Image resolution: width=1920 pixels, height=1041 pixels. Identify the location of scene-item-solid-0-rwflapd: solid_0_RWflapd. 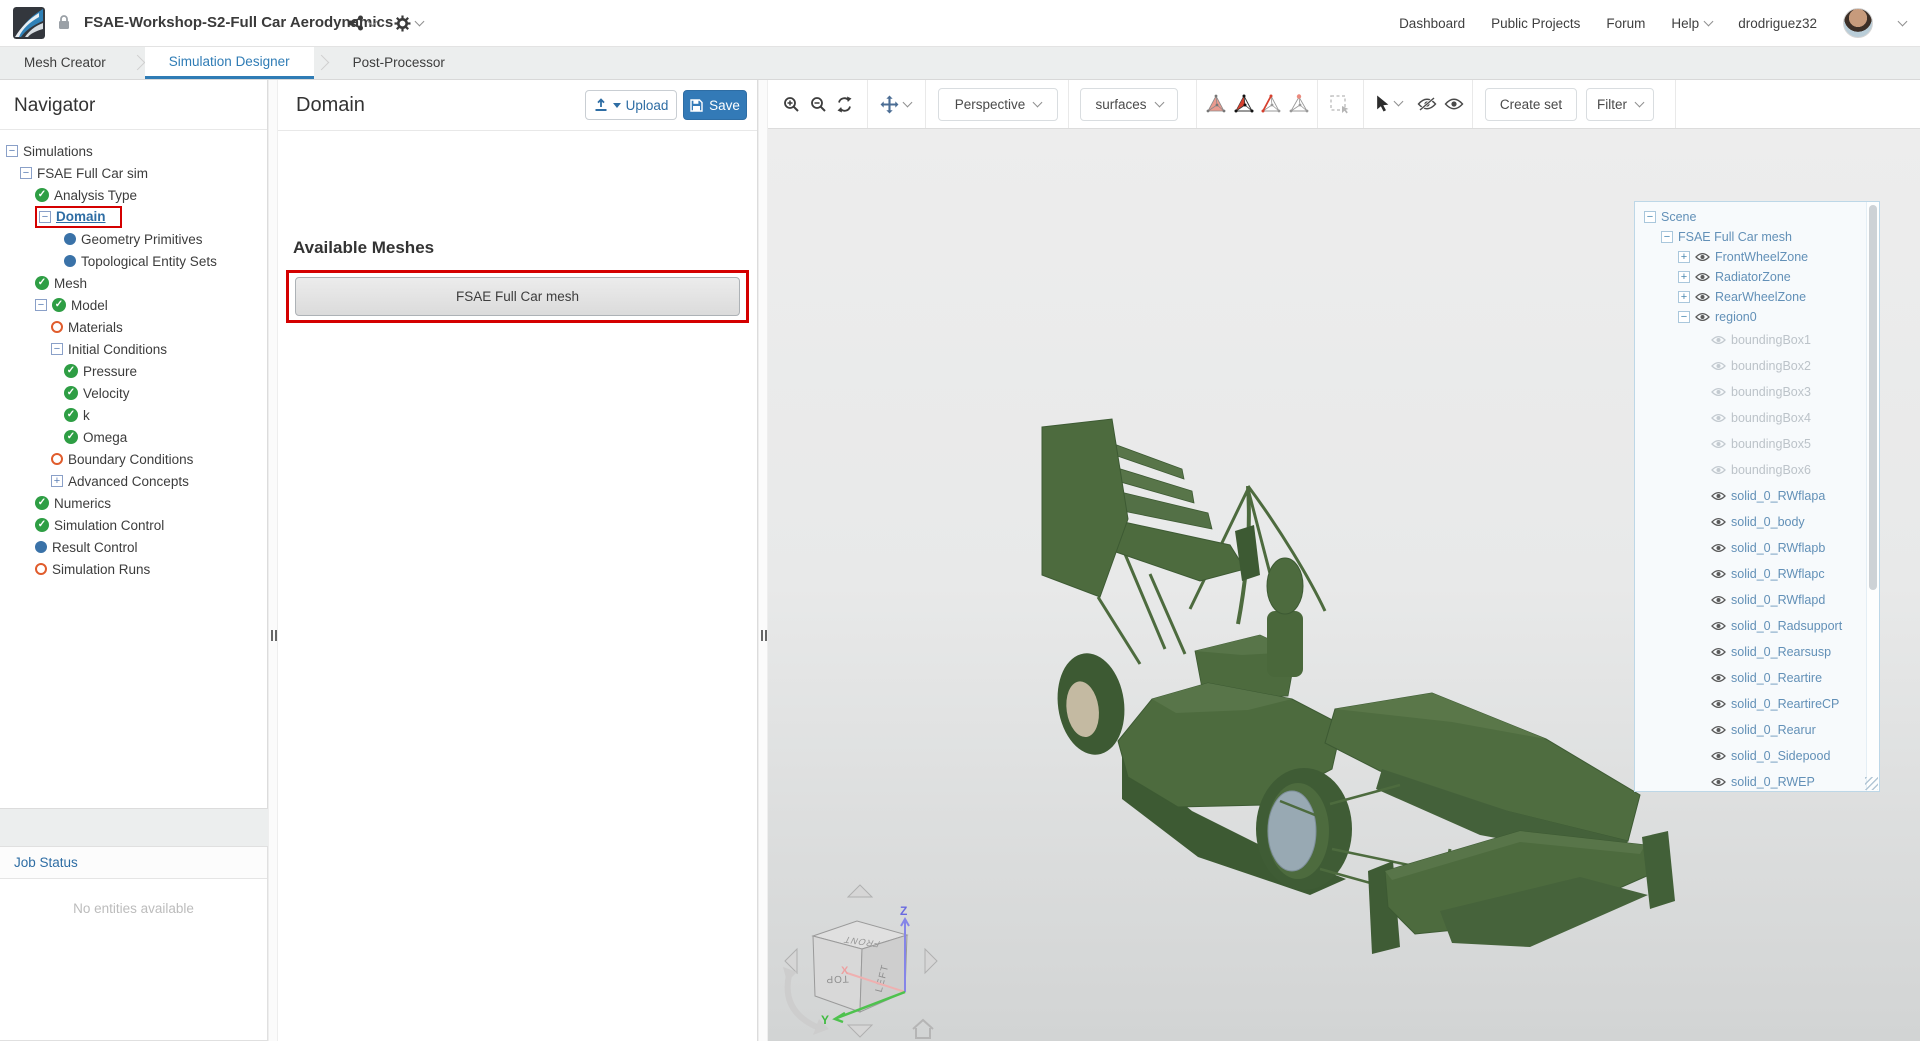
(1757, 600).